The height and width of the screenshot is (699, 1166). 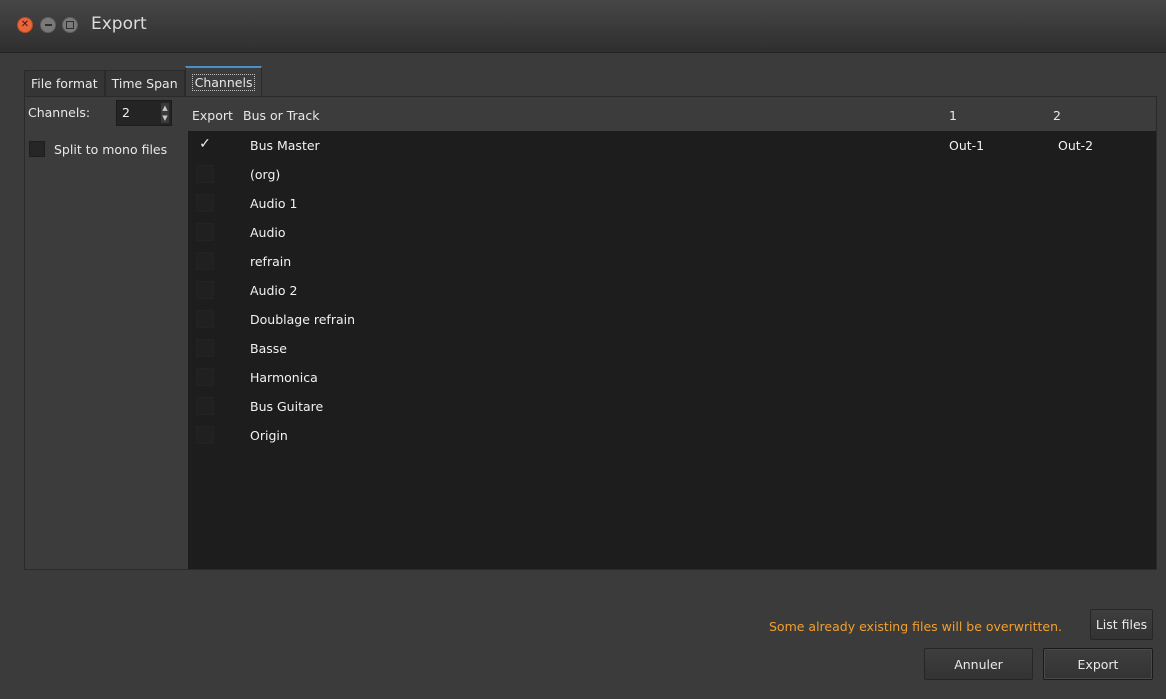 What do you see at coordinates (672, 377) in the screenshot?
I see `table-row: Harmonica` at bounding box center [672, 377].